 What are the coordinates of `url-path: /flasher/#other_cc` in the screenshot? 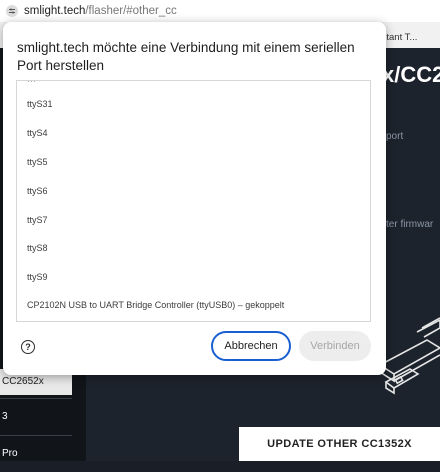 It's located at (131, 11).